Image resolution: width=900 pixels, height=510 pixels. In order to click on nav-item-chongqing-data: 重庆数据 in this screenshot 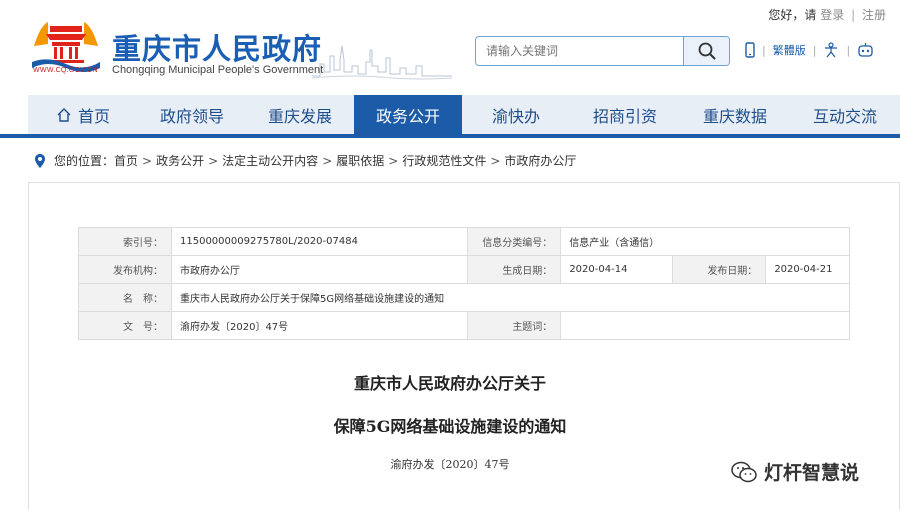, I will do `click(735, 114)`.